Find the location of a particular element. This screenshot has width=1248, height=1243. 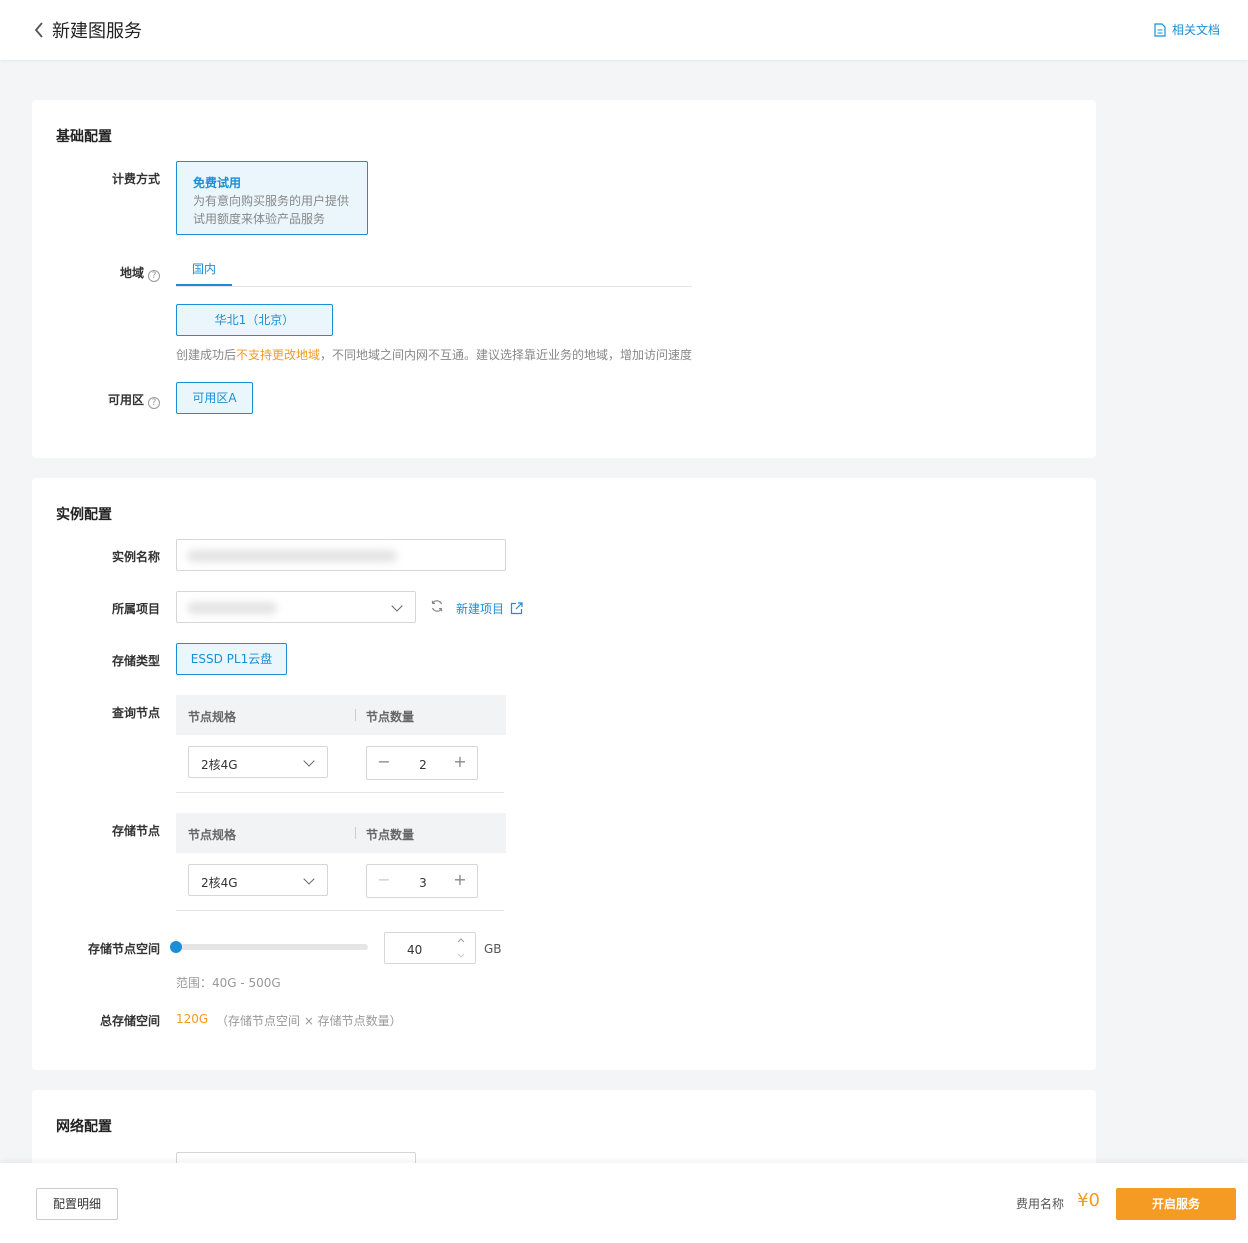

total-space-label: 总存储空间 is located at coordinates (129, 1021).